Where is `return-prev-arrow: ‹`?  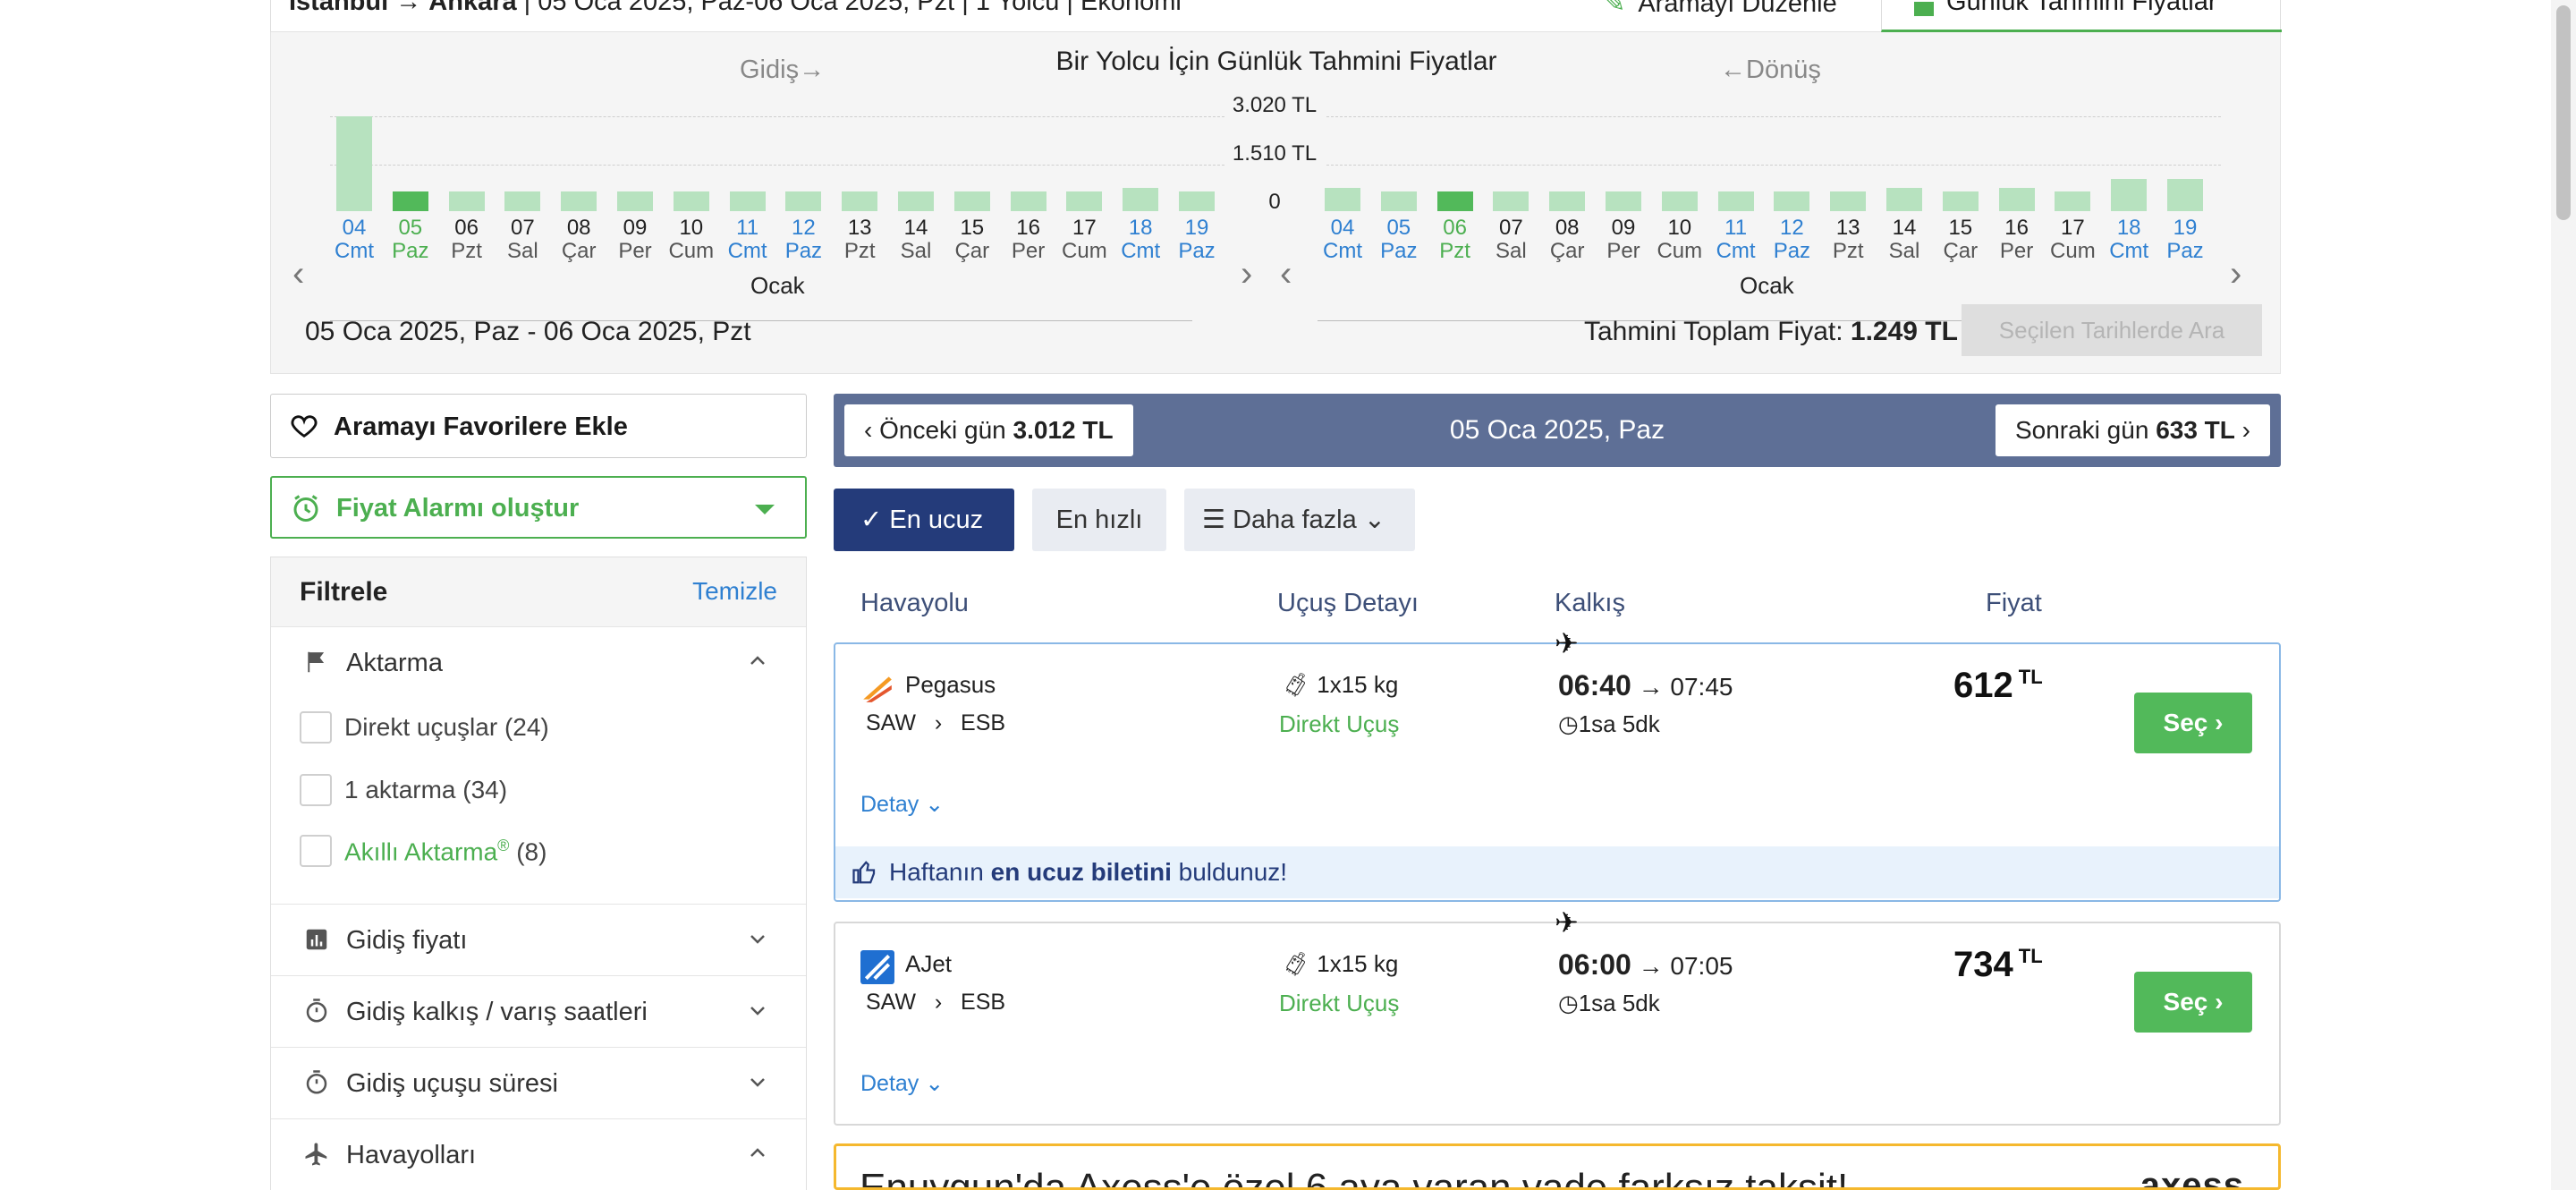 return-prev-arrow: ‹ is located at coordinates (1286, 274).